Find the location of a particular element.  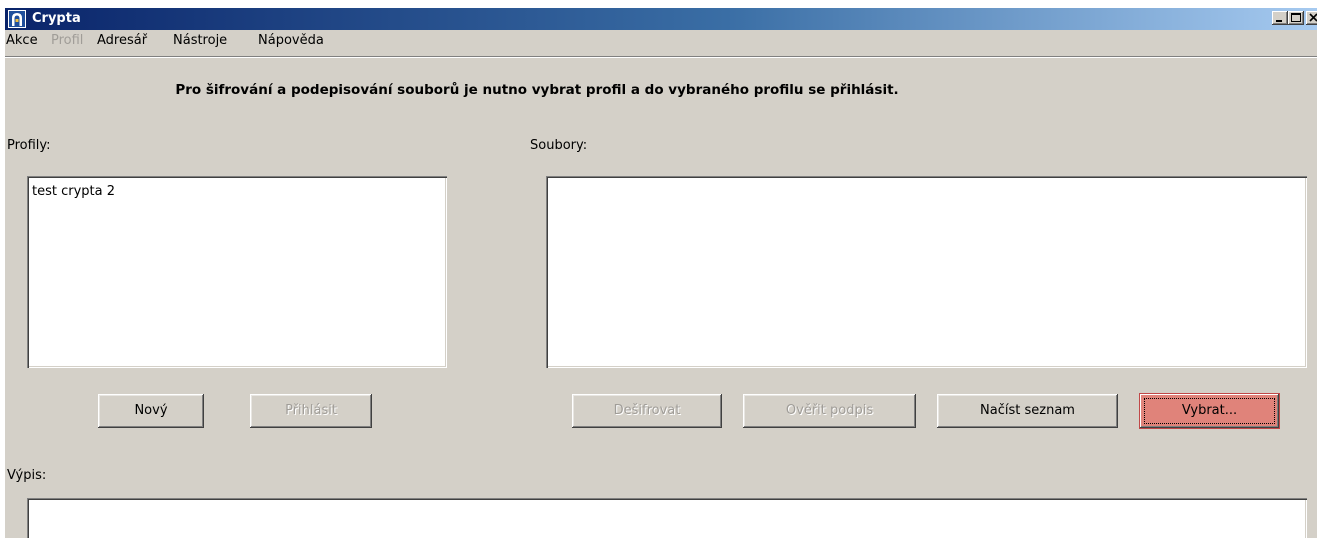

profile-list-item: test crypta 2 is located at coordinates (73, 191).